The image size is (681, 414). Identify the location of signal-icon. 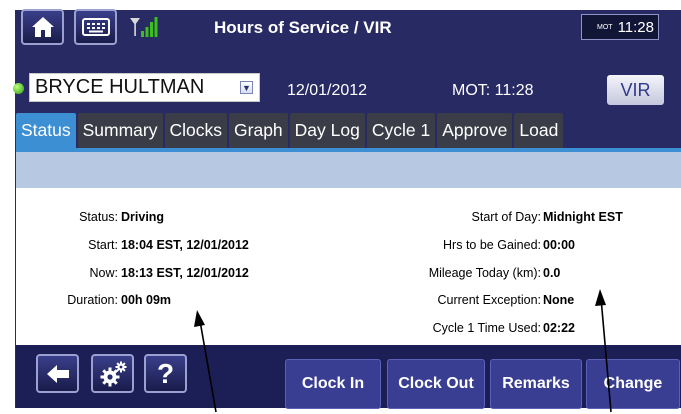
(144, 27).